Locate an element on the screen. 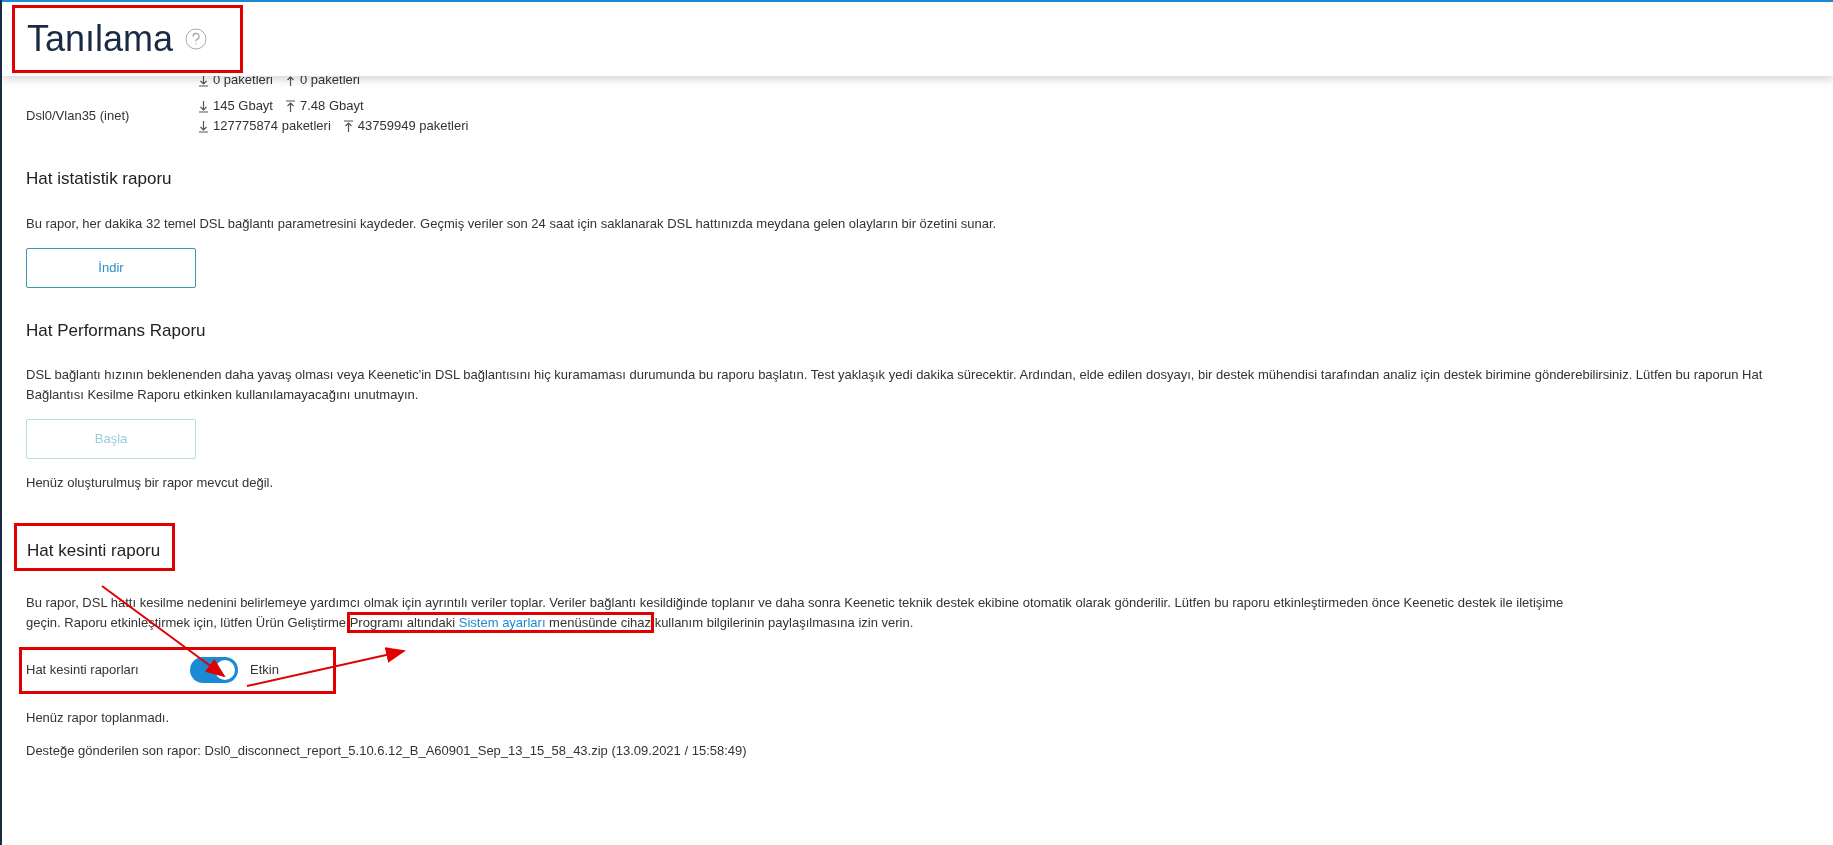  status-text: Henüz oluşturulmuş bir rapor mevcut değil. is located at coordinates (150, 483).